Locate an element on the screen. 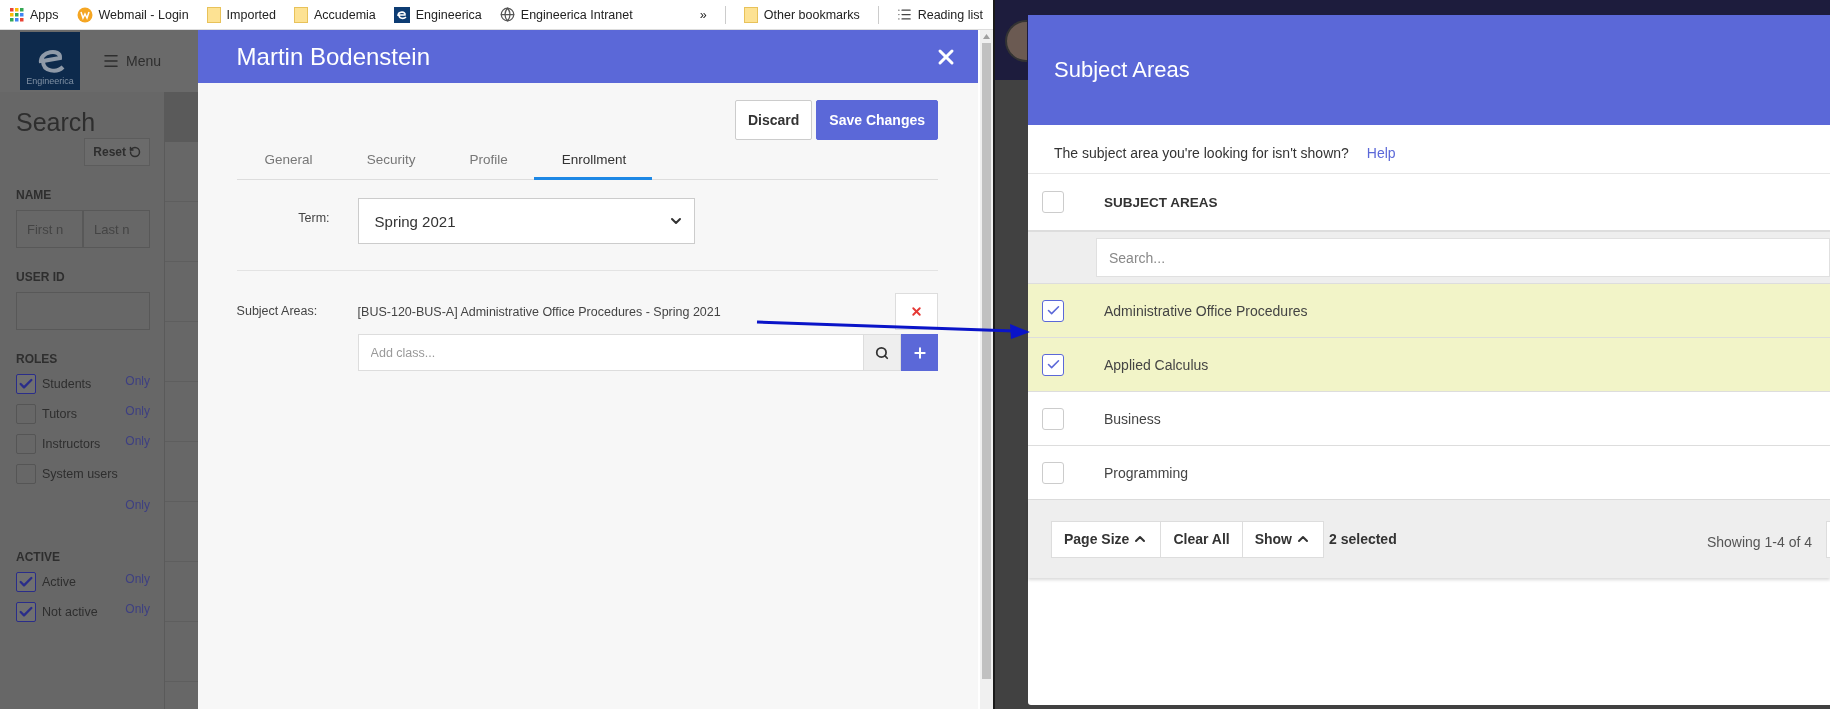  checkbox-label: Tutors is located at coordinates (59, 414).